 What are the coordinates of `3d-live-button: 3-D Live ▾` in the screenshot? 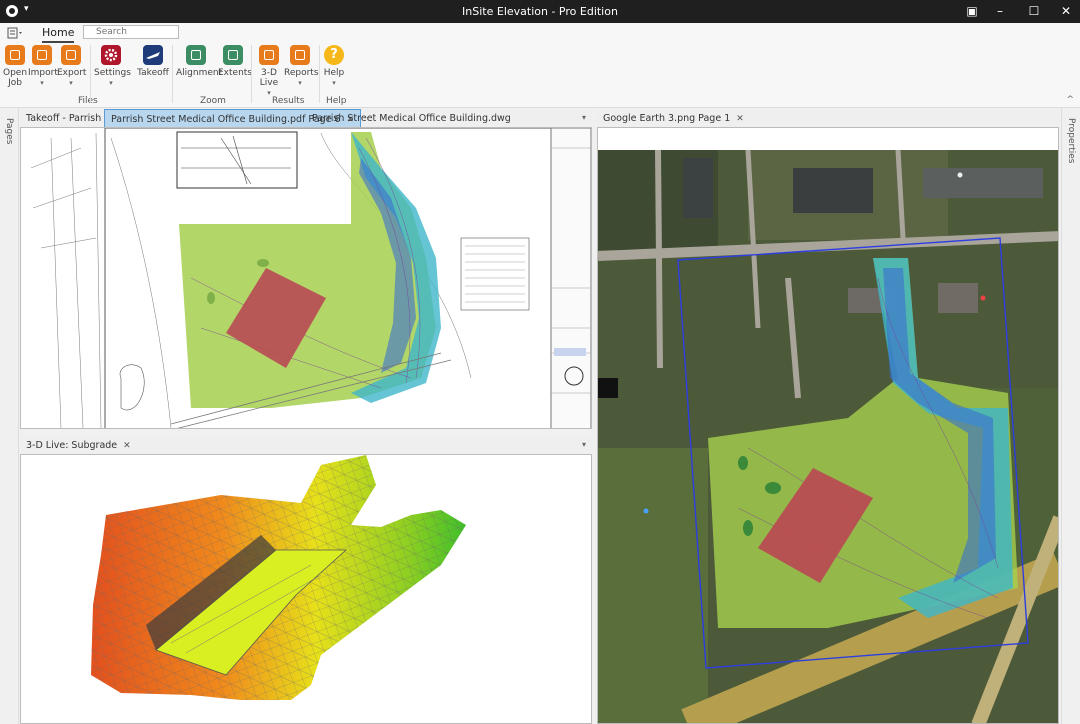 It's located at (269, 71).